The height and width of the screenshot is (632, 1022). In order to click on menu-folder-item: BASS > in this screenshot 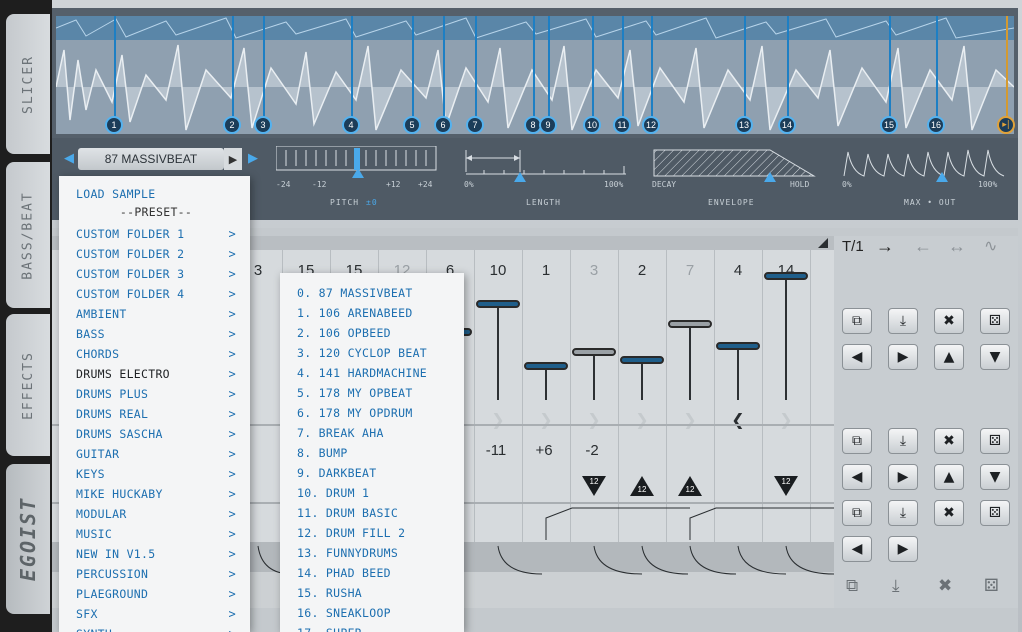, I will do `click(156, 334)`.